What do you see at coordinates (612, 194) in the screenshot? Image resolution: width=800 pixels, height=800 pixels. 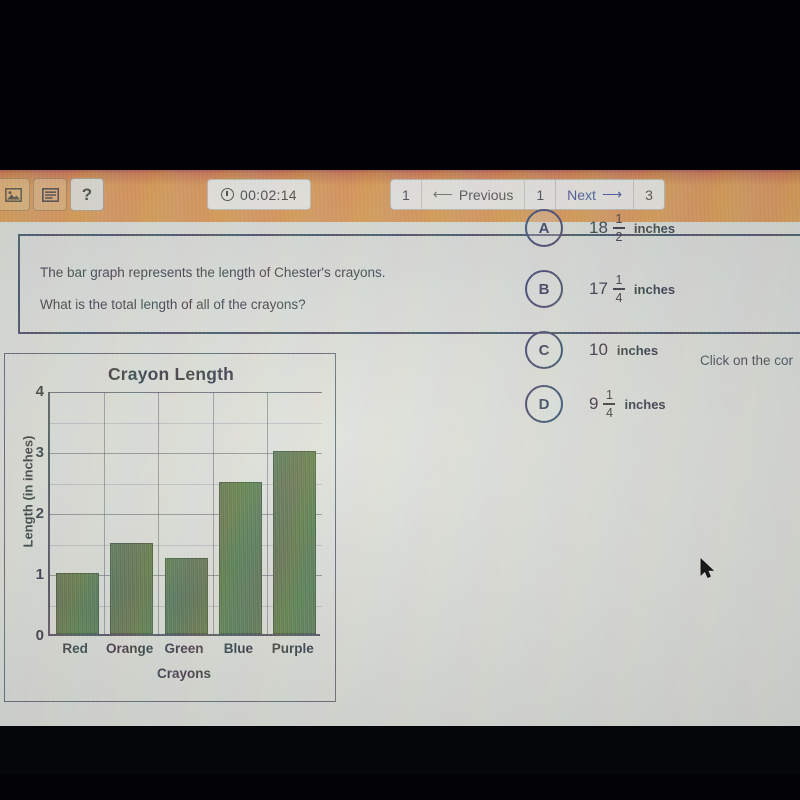 I see `arrow-right-icon: ⟶` at bounding box center [612, 194].